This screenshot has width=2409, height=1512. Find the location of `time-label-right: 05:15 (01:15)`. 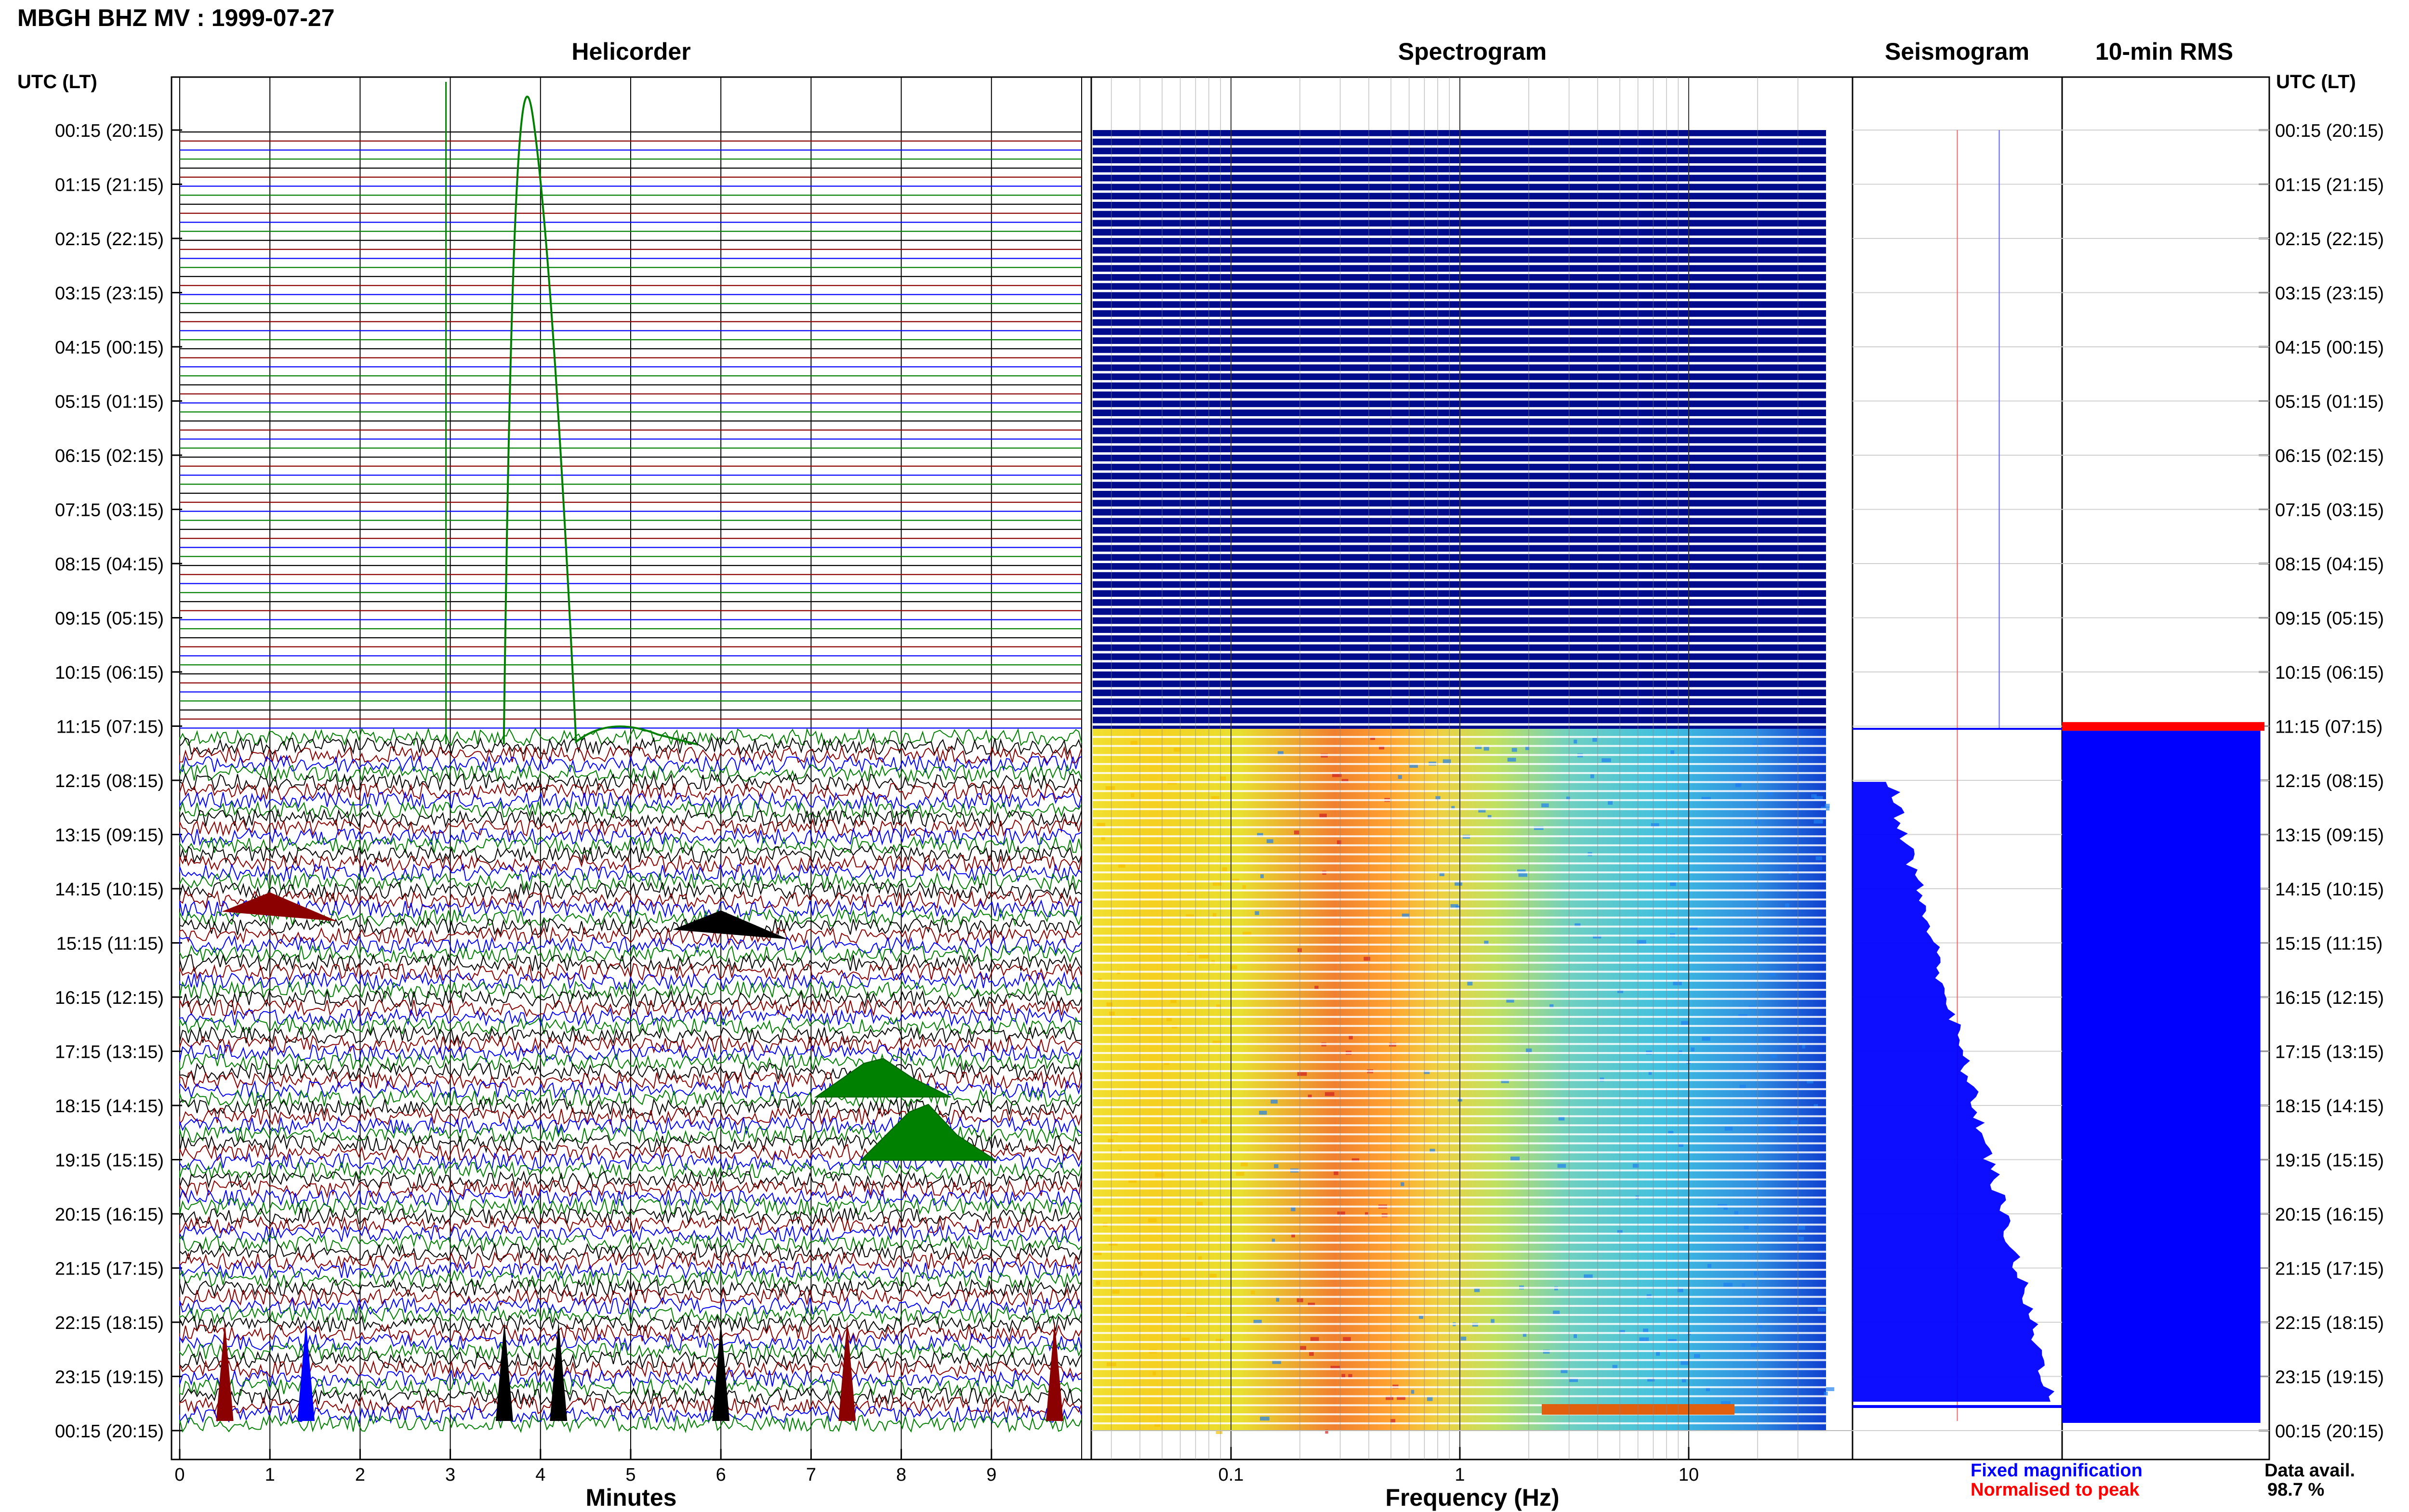

time-label-right: 05:15 (01:15) is located at coordinates (2329, 402).